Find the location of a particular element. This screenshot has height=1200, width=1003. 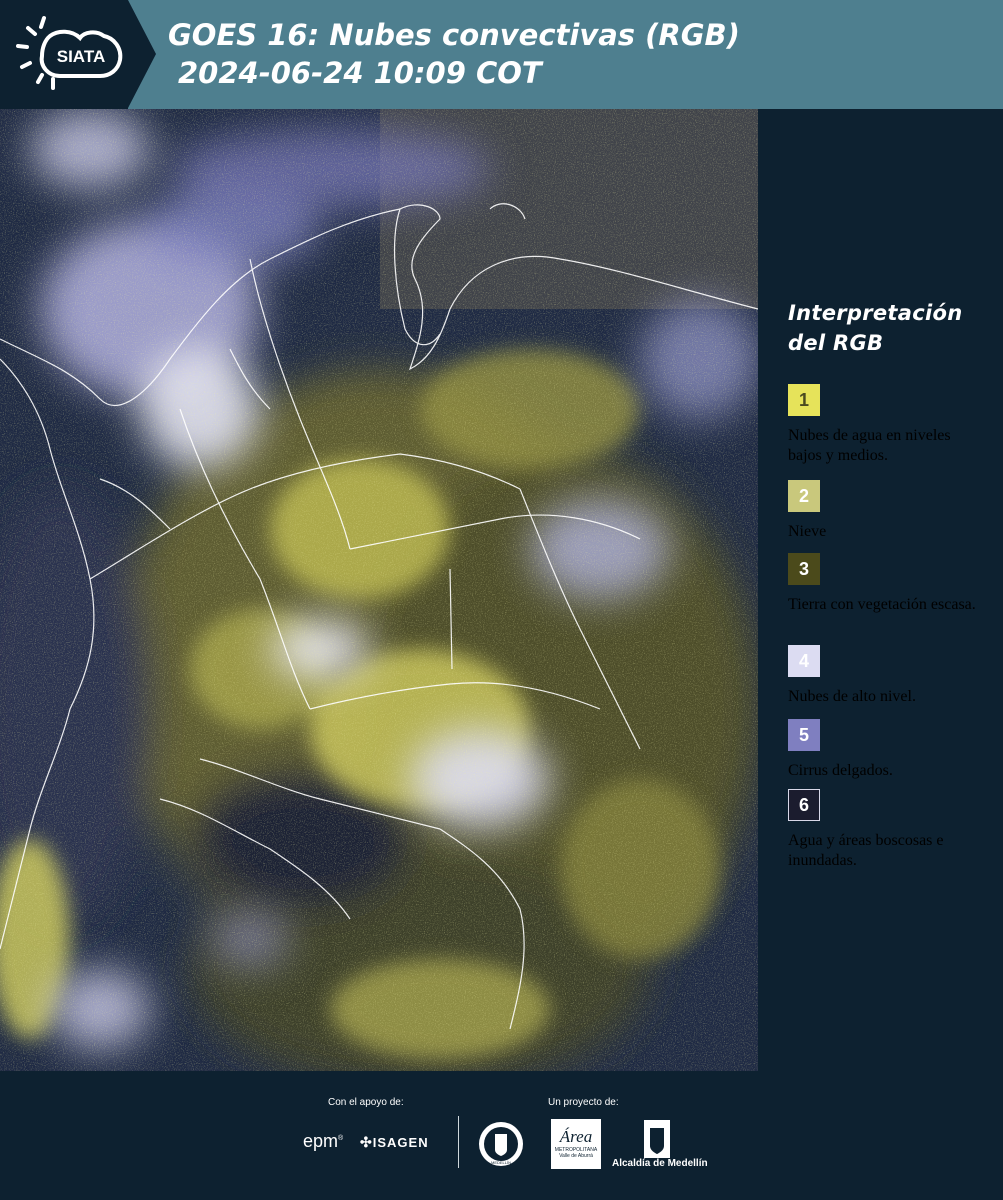

legend-item-3: 3 Tierra con vegetación escasa. is located at coordinates (888, 584).